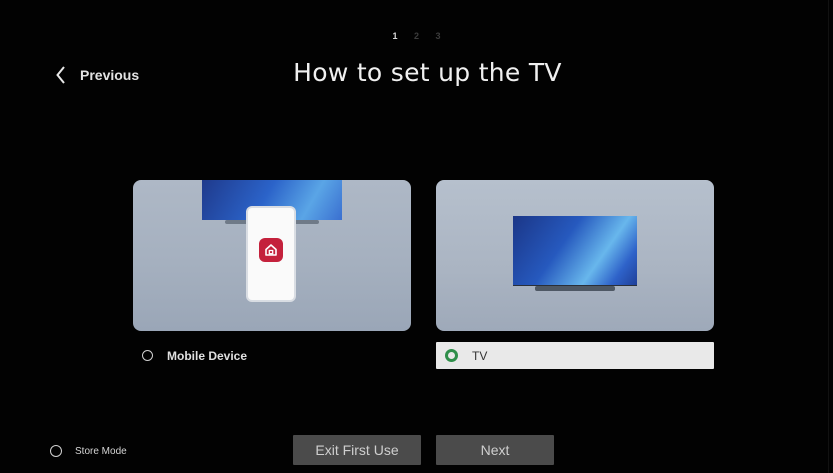  I want to click on mobile-device-radio, so click(147, 355).